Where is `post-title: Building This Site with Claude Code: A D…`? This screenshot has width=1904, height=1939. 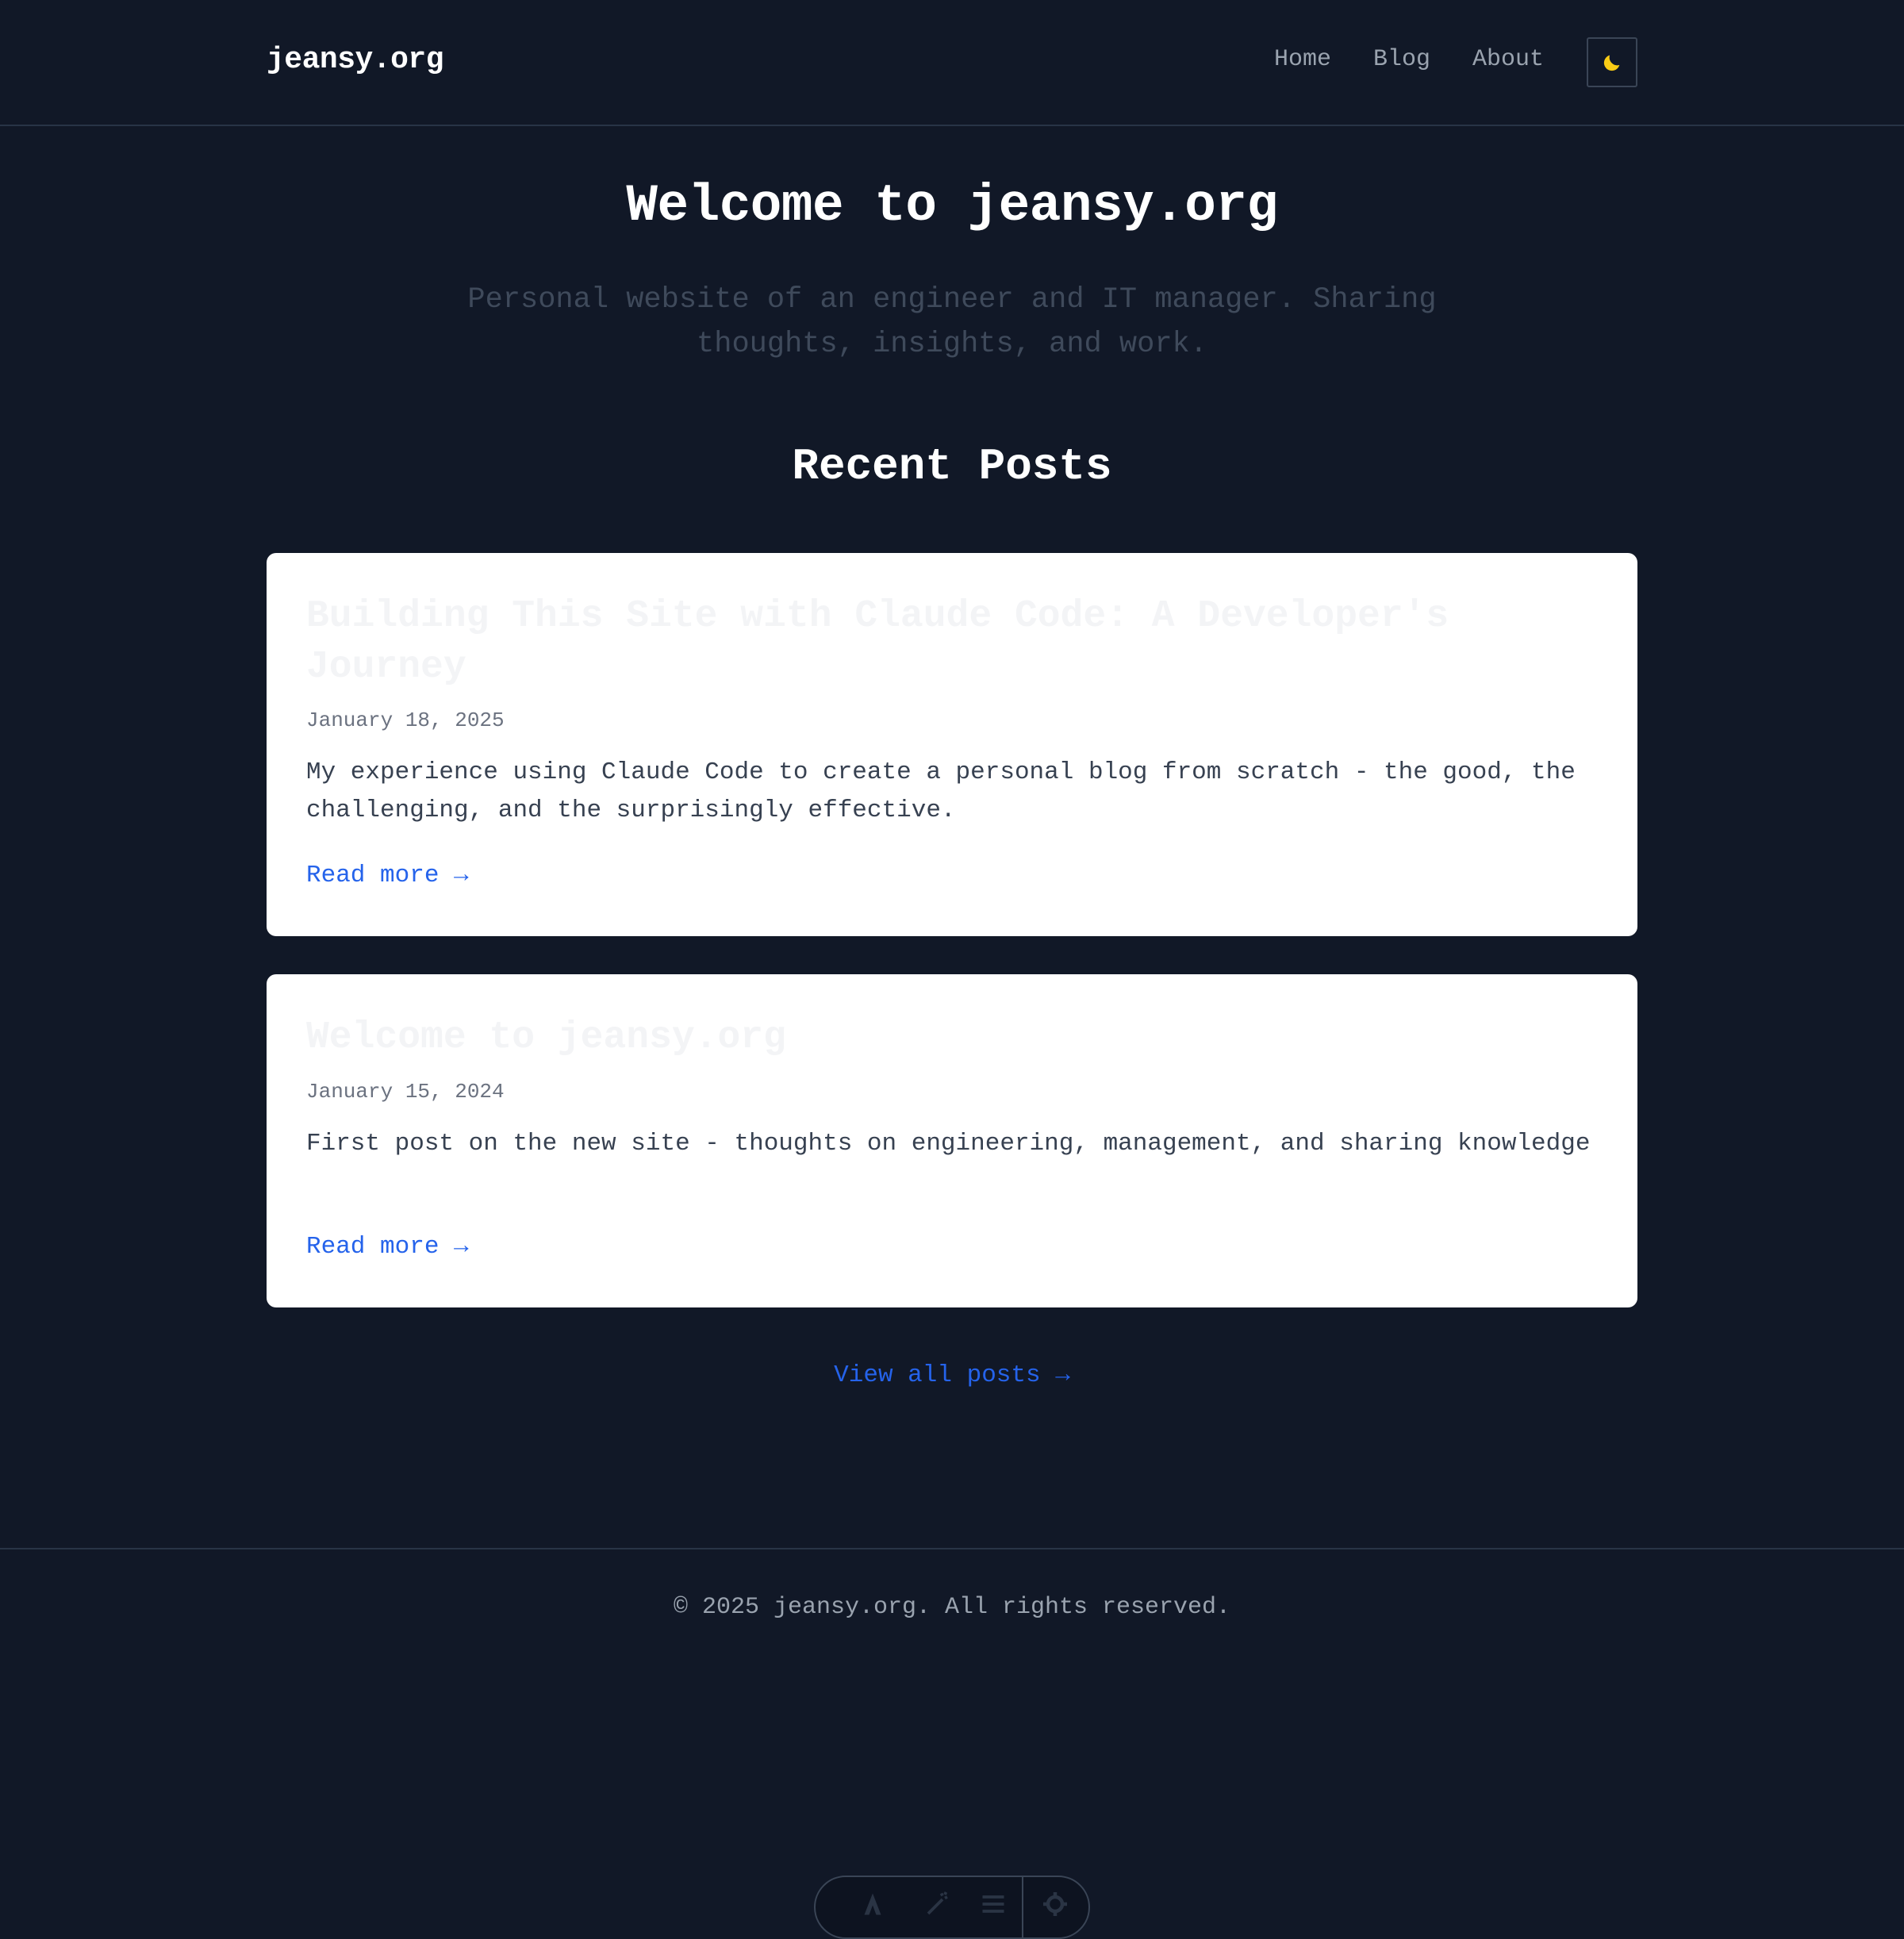
post-title: Building This Site with Claude Code: A D… is located at coordinates (925, 642).